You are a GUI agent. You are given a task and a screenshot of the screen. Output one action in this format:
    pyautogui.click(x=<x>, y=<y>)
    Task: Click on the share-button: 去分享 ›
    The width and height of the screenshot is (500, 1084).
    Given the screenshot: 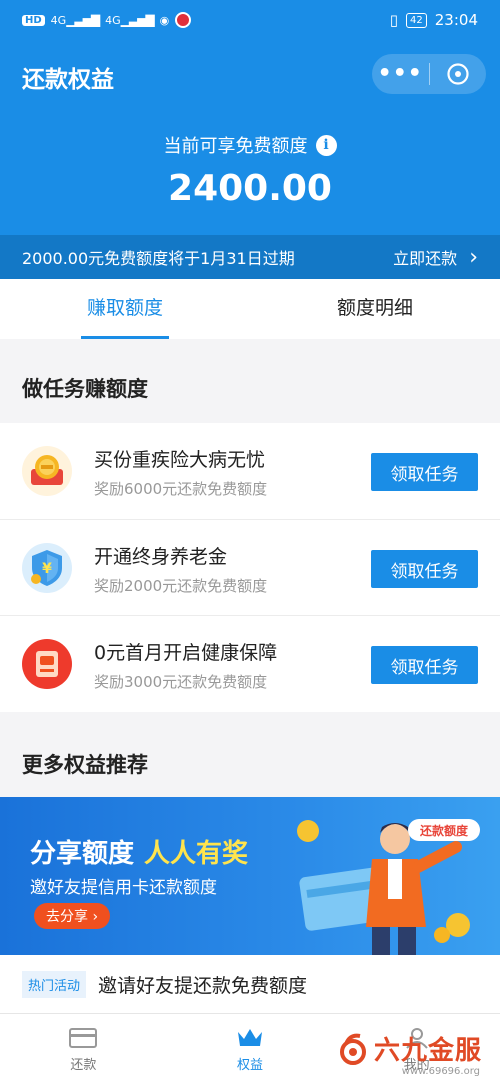 What is the action you would take?
    pyautogui.click(x=72, y=916)
    